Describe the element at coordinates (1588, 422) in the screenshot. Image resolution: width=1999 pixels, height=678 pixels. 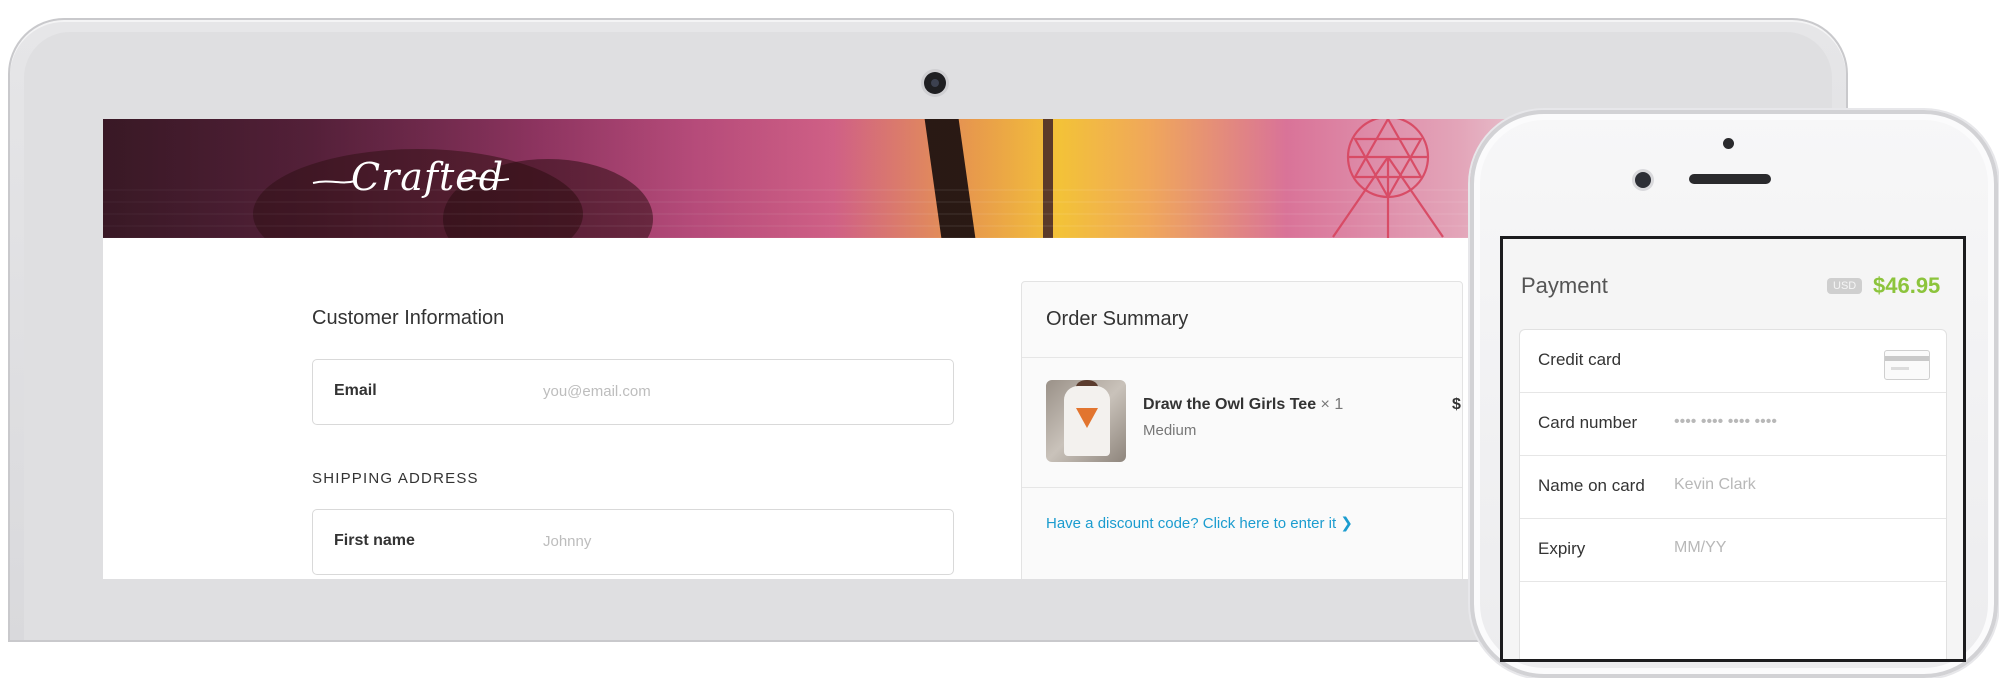
I see `card-number-label: Card number` at that location.